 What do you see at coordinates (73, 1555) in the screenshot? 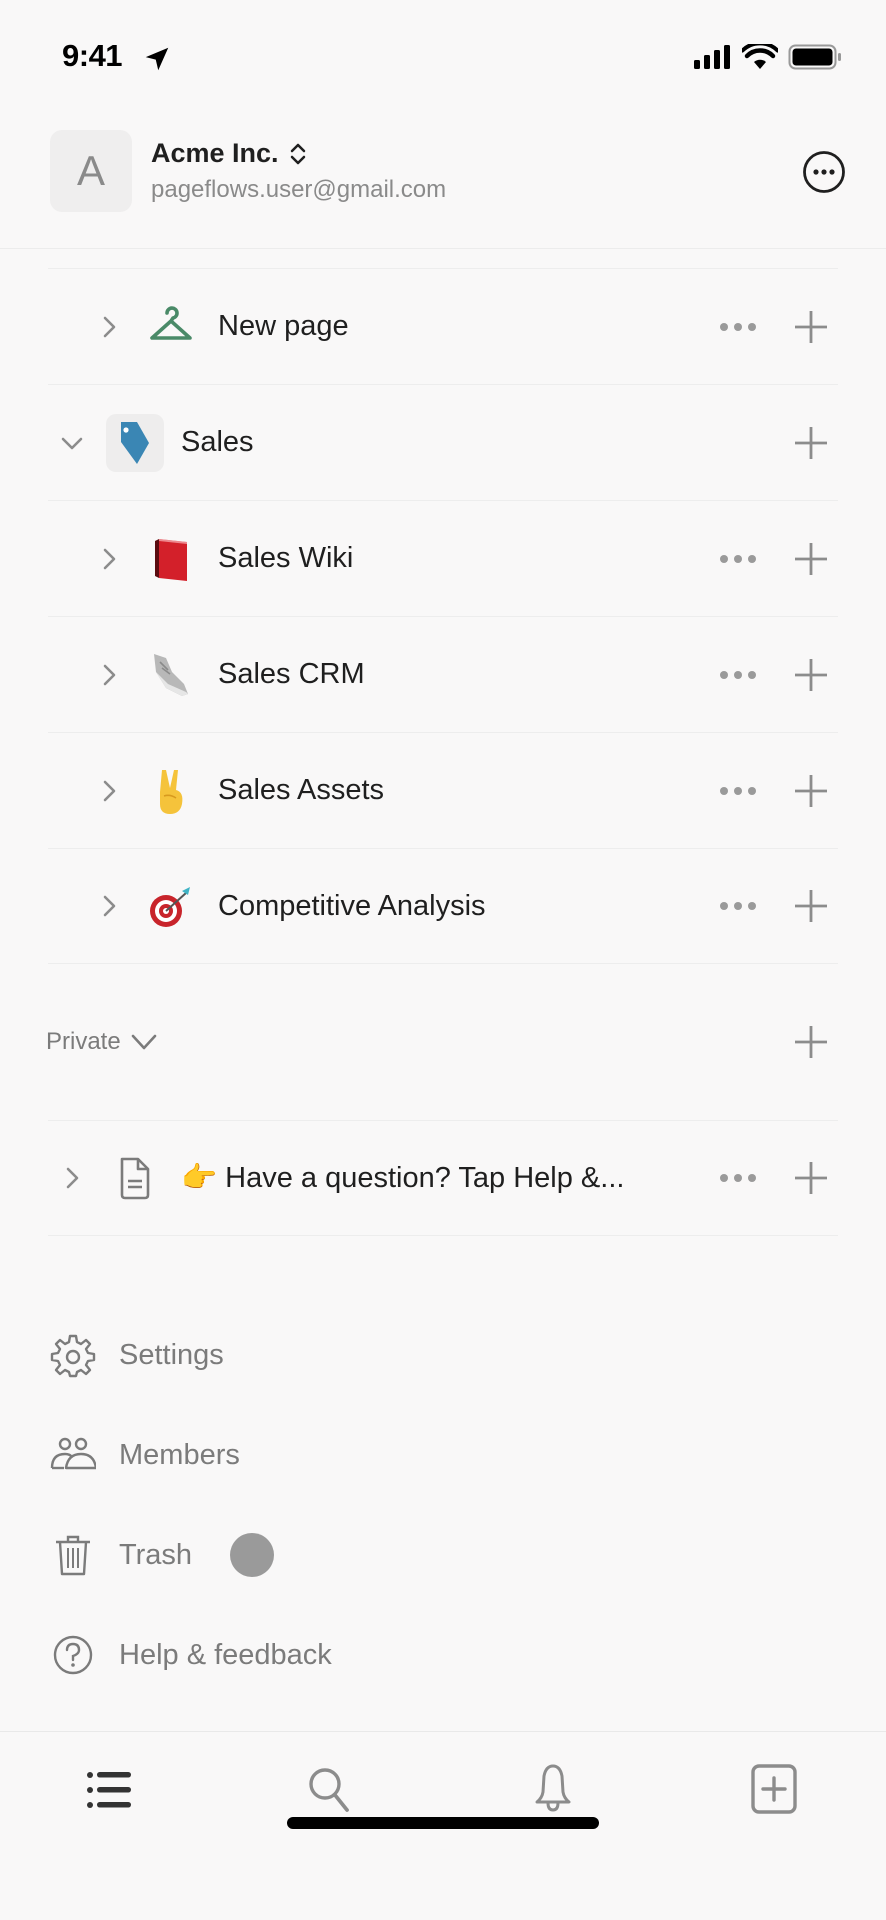
I see `trash-icon` at bounding box center [73, 1555].